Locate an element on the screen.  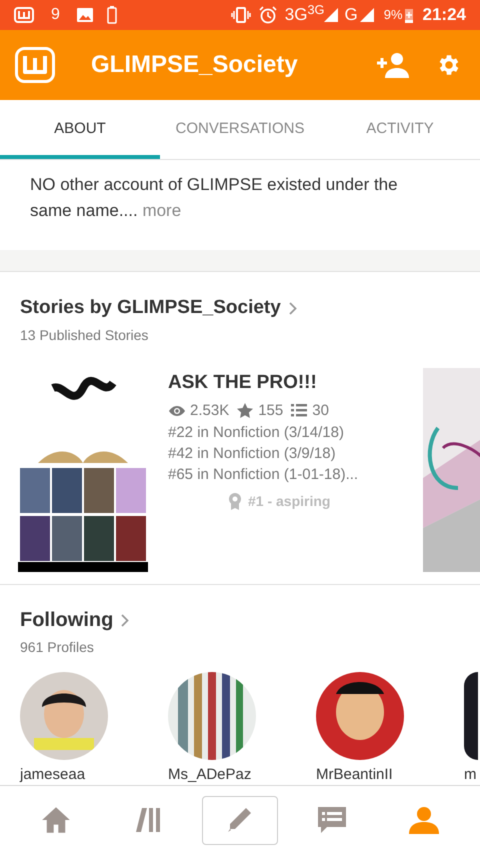
profile-count: 961 Profiles is located at coordinates (57, 647).